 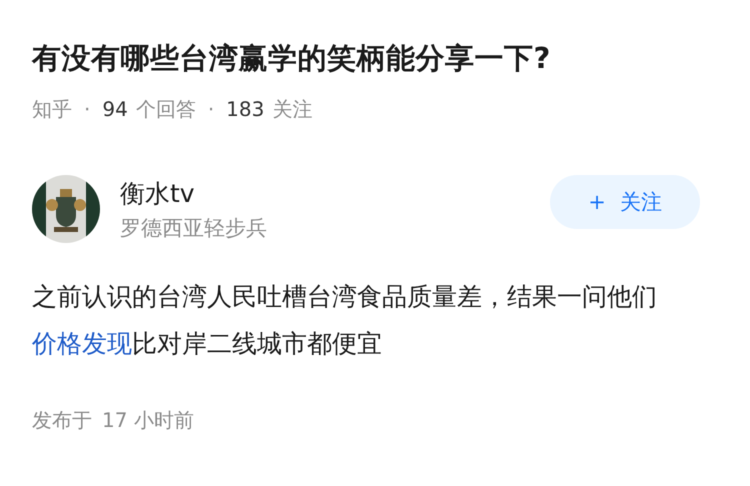 What do you see at coordinates (82, 343) in the screenshot?
I see `text-link: 价格发现` at bounding box center [82, 343].